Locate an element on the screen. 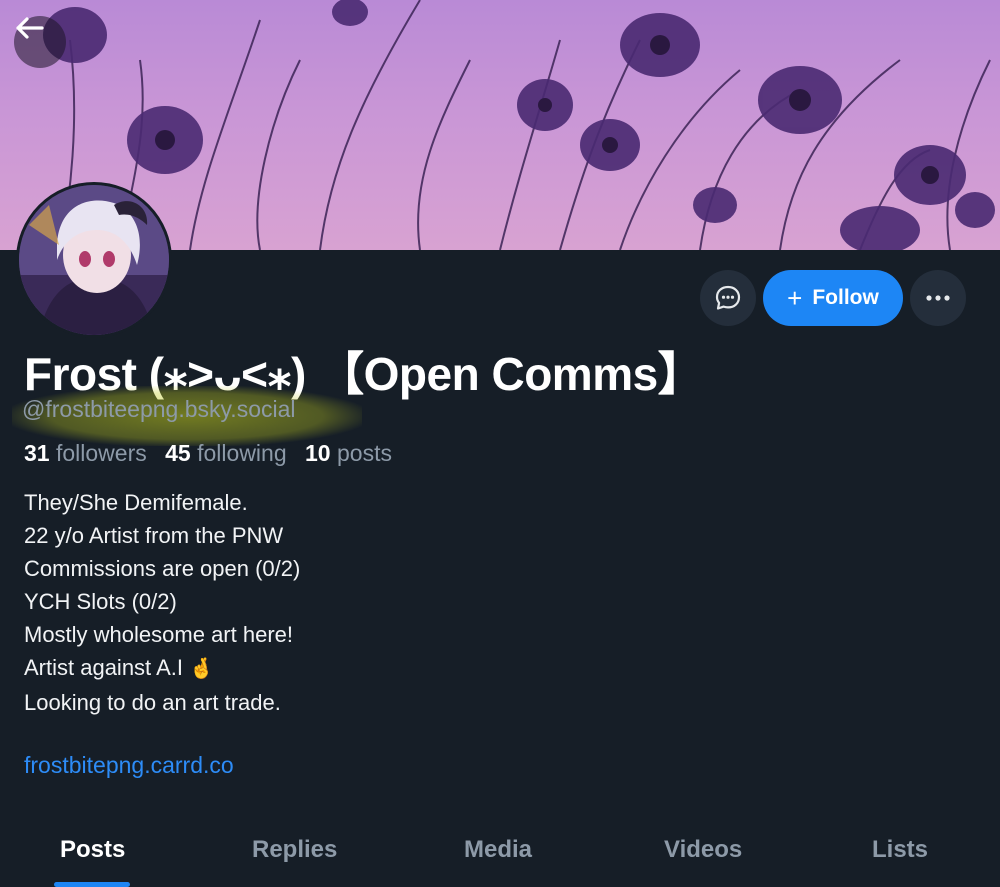 The height and width of the screenshot is (887, 1000). profile-link: frostbitepng.carrd.co is located at coordinates (129, 765).